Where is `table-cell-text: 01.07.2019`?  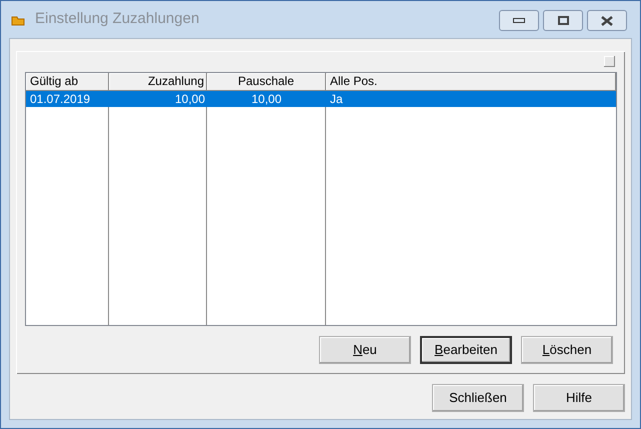 table-cell-text: 01.07.2019 is located at coordinates (60, 99).